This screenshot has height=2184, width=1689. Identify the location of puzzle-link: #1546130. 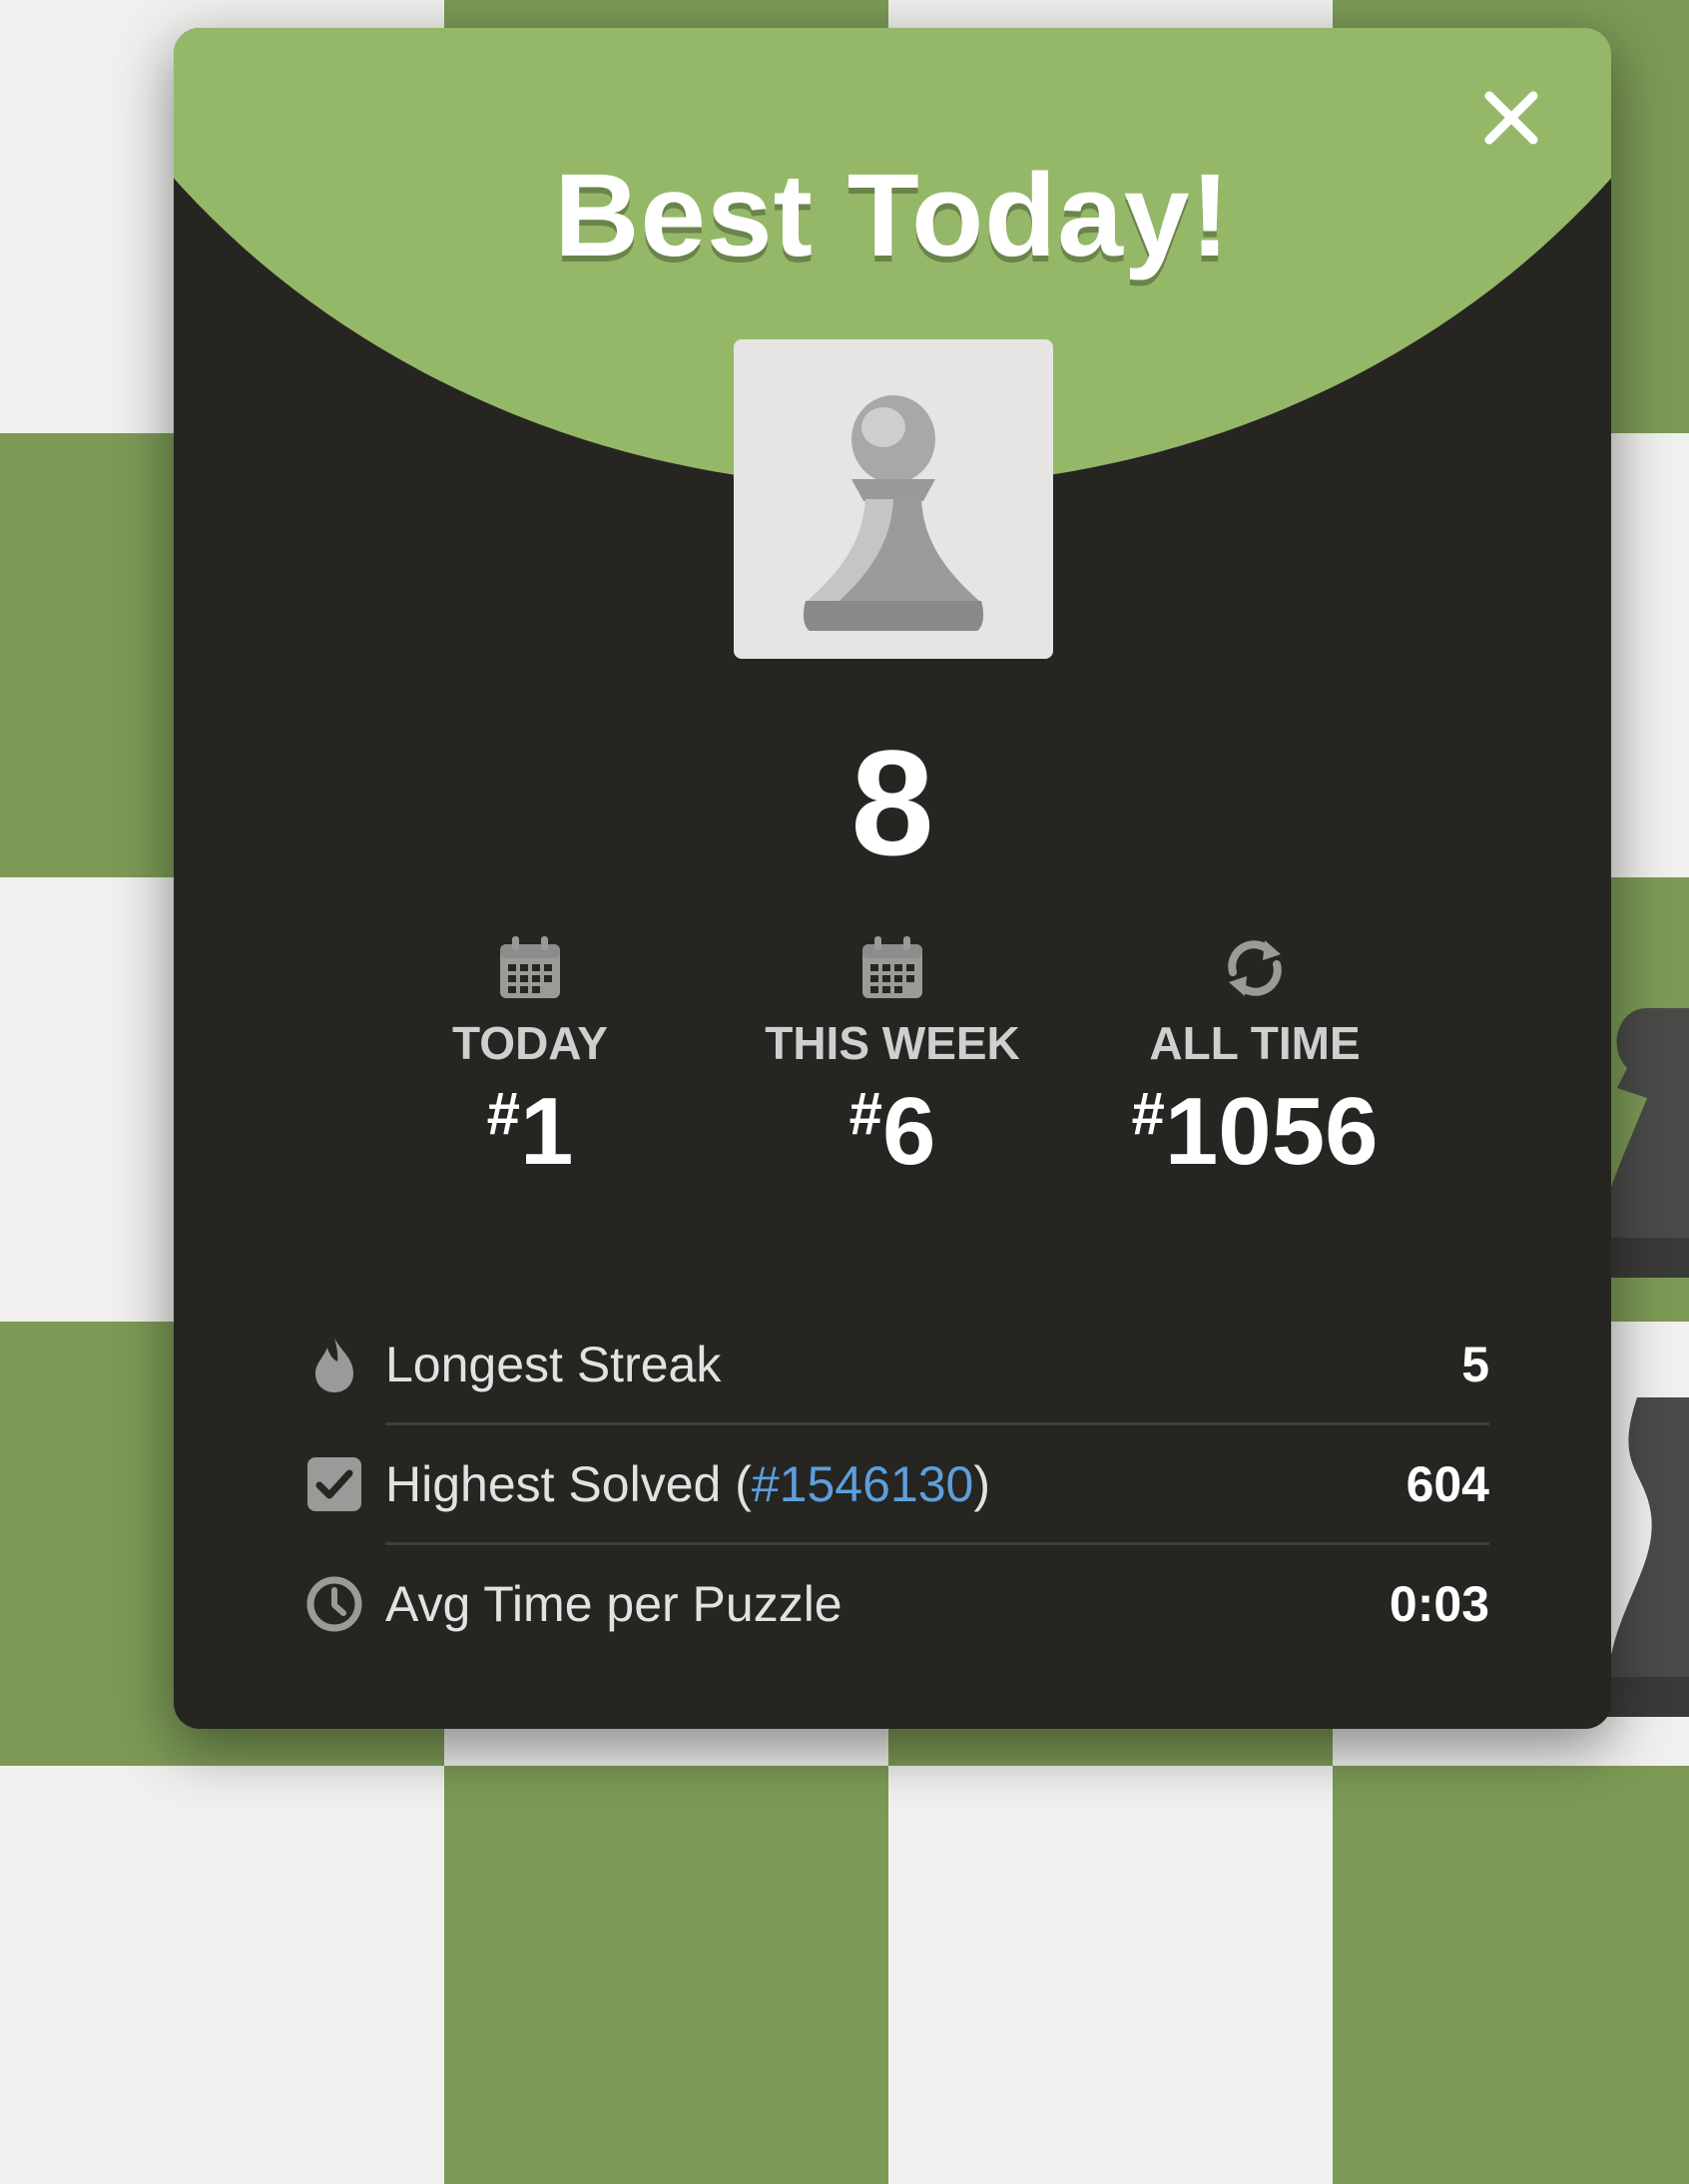
(862, 1484).